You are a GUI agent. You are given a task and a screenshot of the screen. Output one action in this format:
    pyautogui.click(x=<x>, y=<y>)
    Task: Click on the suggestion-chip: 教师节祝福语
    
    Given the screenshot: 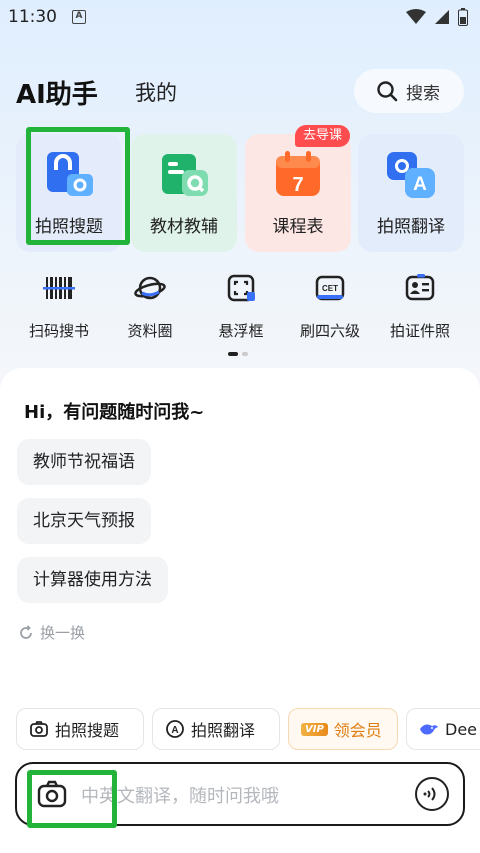 What is the action you would take?
    pyautogui.click(x=84, y=462)
    